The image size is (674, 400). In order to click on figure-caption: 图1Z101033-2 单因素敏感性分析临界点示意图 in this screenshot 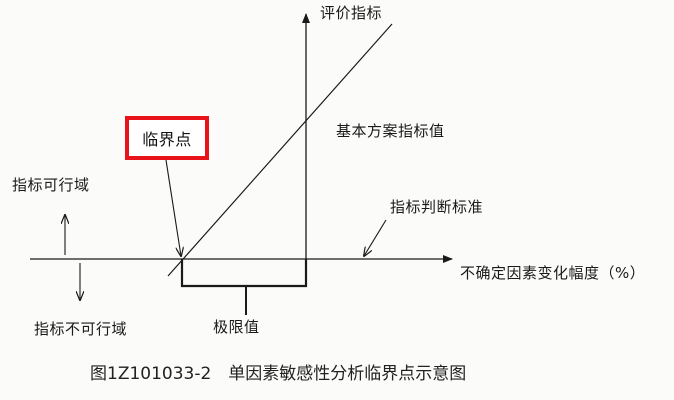, I will do `click(278, 374)`.